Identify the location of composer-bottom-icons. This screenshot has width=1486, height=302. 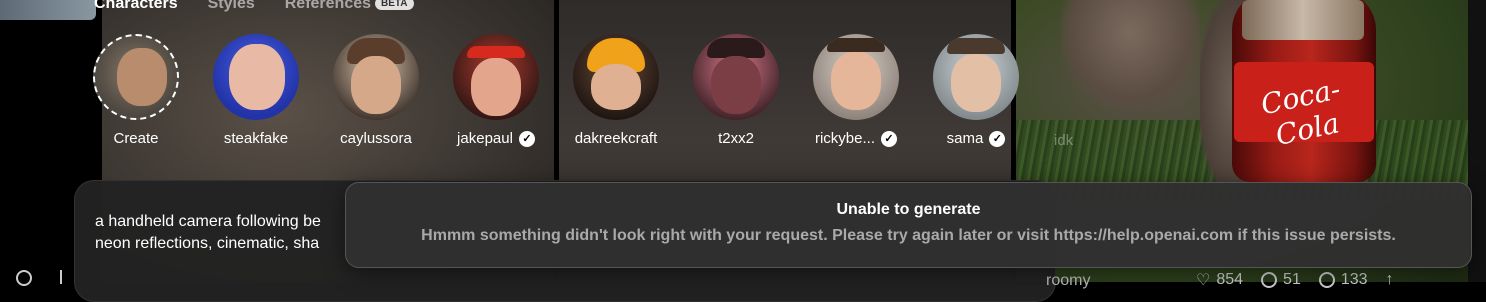
(39, 278).